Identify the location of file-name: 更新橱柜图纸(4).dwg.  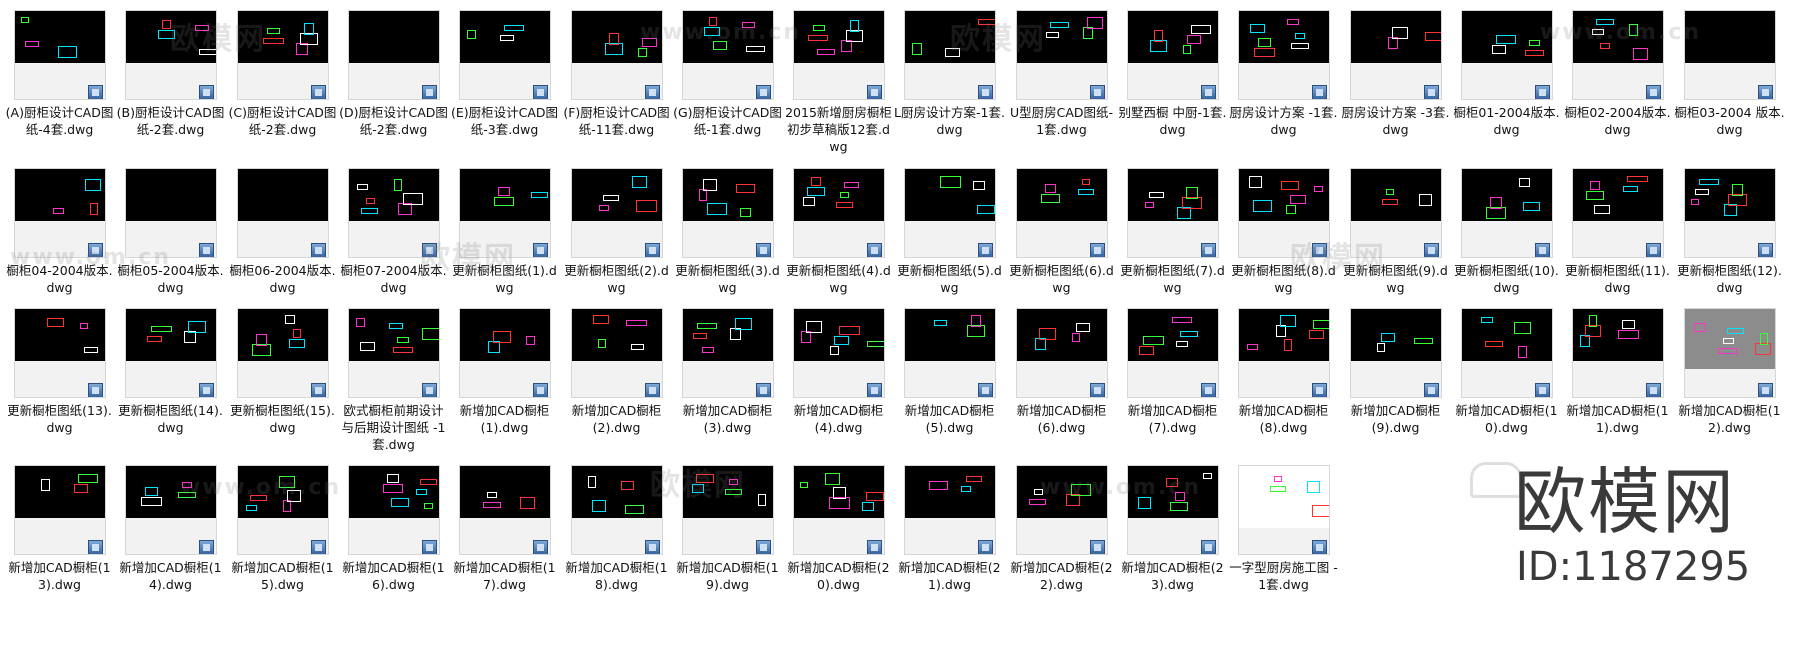
(838, 279).